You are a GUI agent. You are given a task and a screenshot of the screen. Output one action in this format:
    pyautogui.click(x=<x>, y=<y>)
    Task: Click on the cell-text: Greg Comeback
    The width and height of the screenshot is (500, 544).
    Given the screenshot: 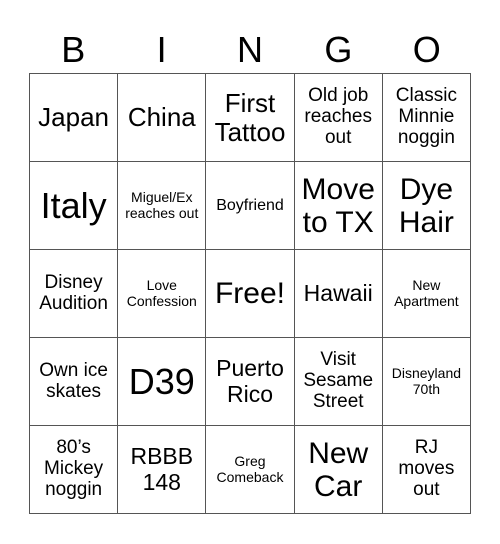 What is the action you would take?
    pyautogui.click(x=250, y=469)
    